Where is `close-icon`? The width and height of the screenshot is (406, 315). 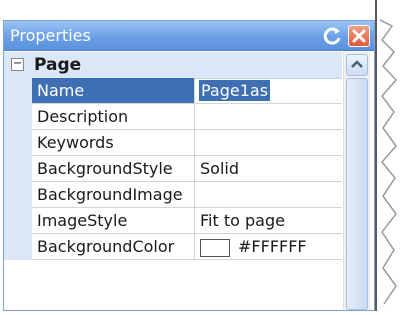
close-icon is located at coordinates (359, 36).